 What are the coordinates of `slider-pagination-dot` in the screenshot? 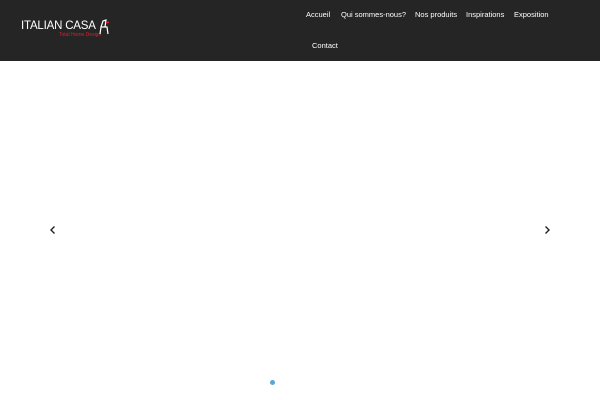 It's located at (272, 382).